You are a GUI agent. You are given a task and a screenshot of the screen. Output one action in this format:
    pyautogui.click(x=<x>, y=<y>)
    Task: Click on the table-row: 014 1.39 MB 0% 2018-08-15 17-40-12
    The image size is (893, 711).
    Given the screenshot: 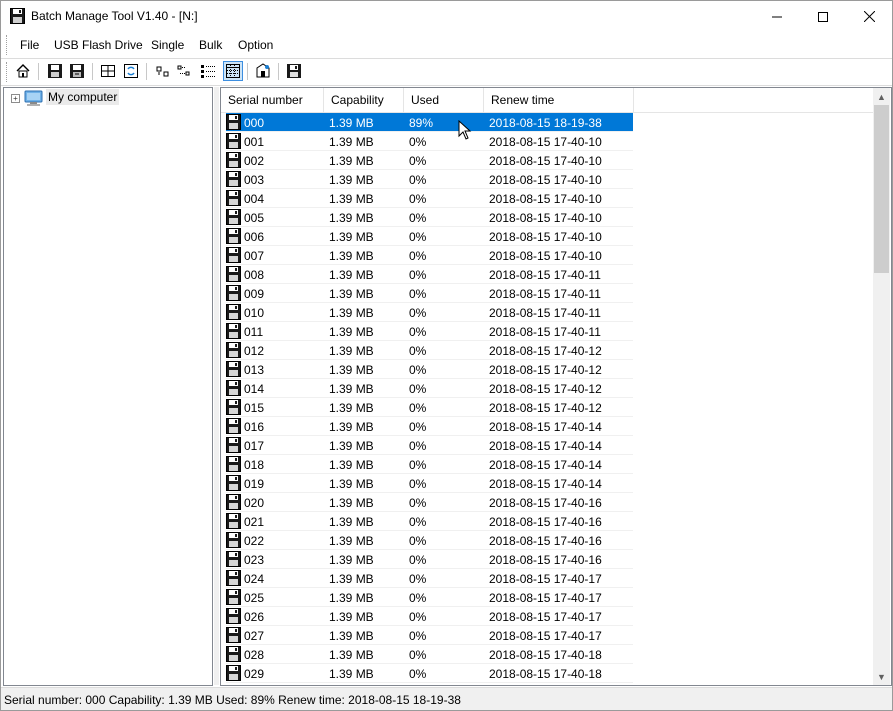 What is the action you would take?
    pyautogui.click(x=429, y=388)
    